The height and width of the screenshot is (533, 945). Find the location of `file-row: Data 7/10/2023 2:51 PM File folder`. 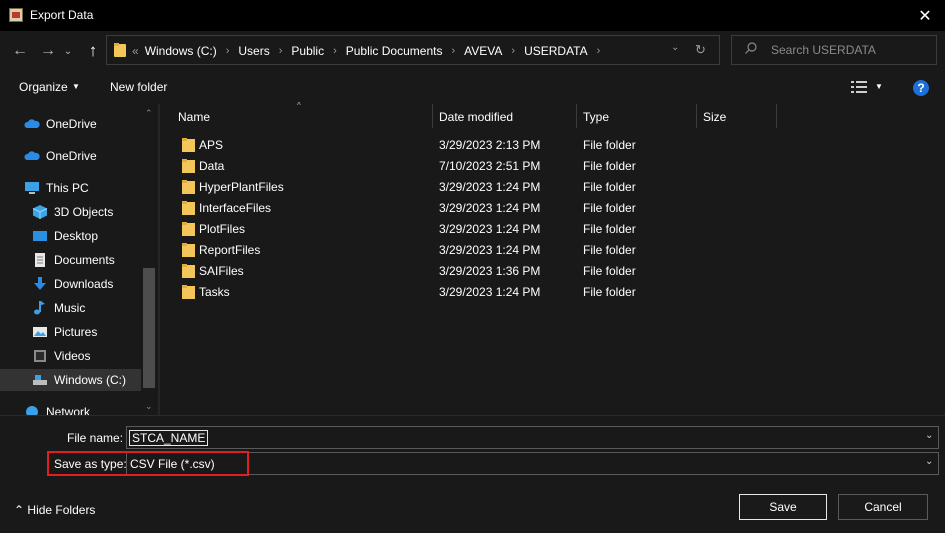

file-row: Data 7/10/2023 2:51 PM File folder is located at coordinates (470, 166).